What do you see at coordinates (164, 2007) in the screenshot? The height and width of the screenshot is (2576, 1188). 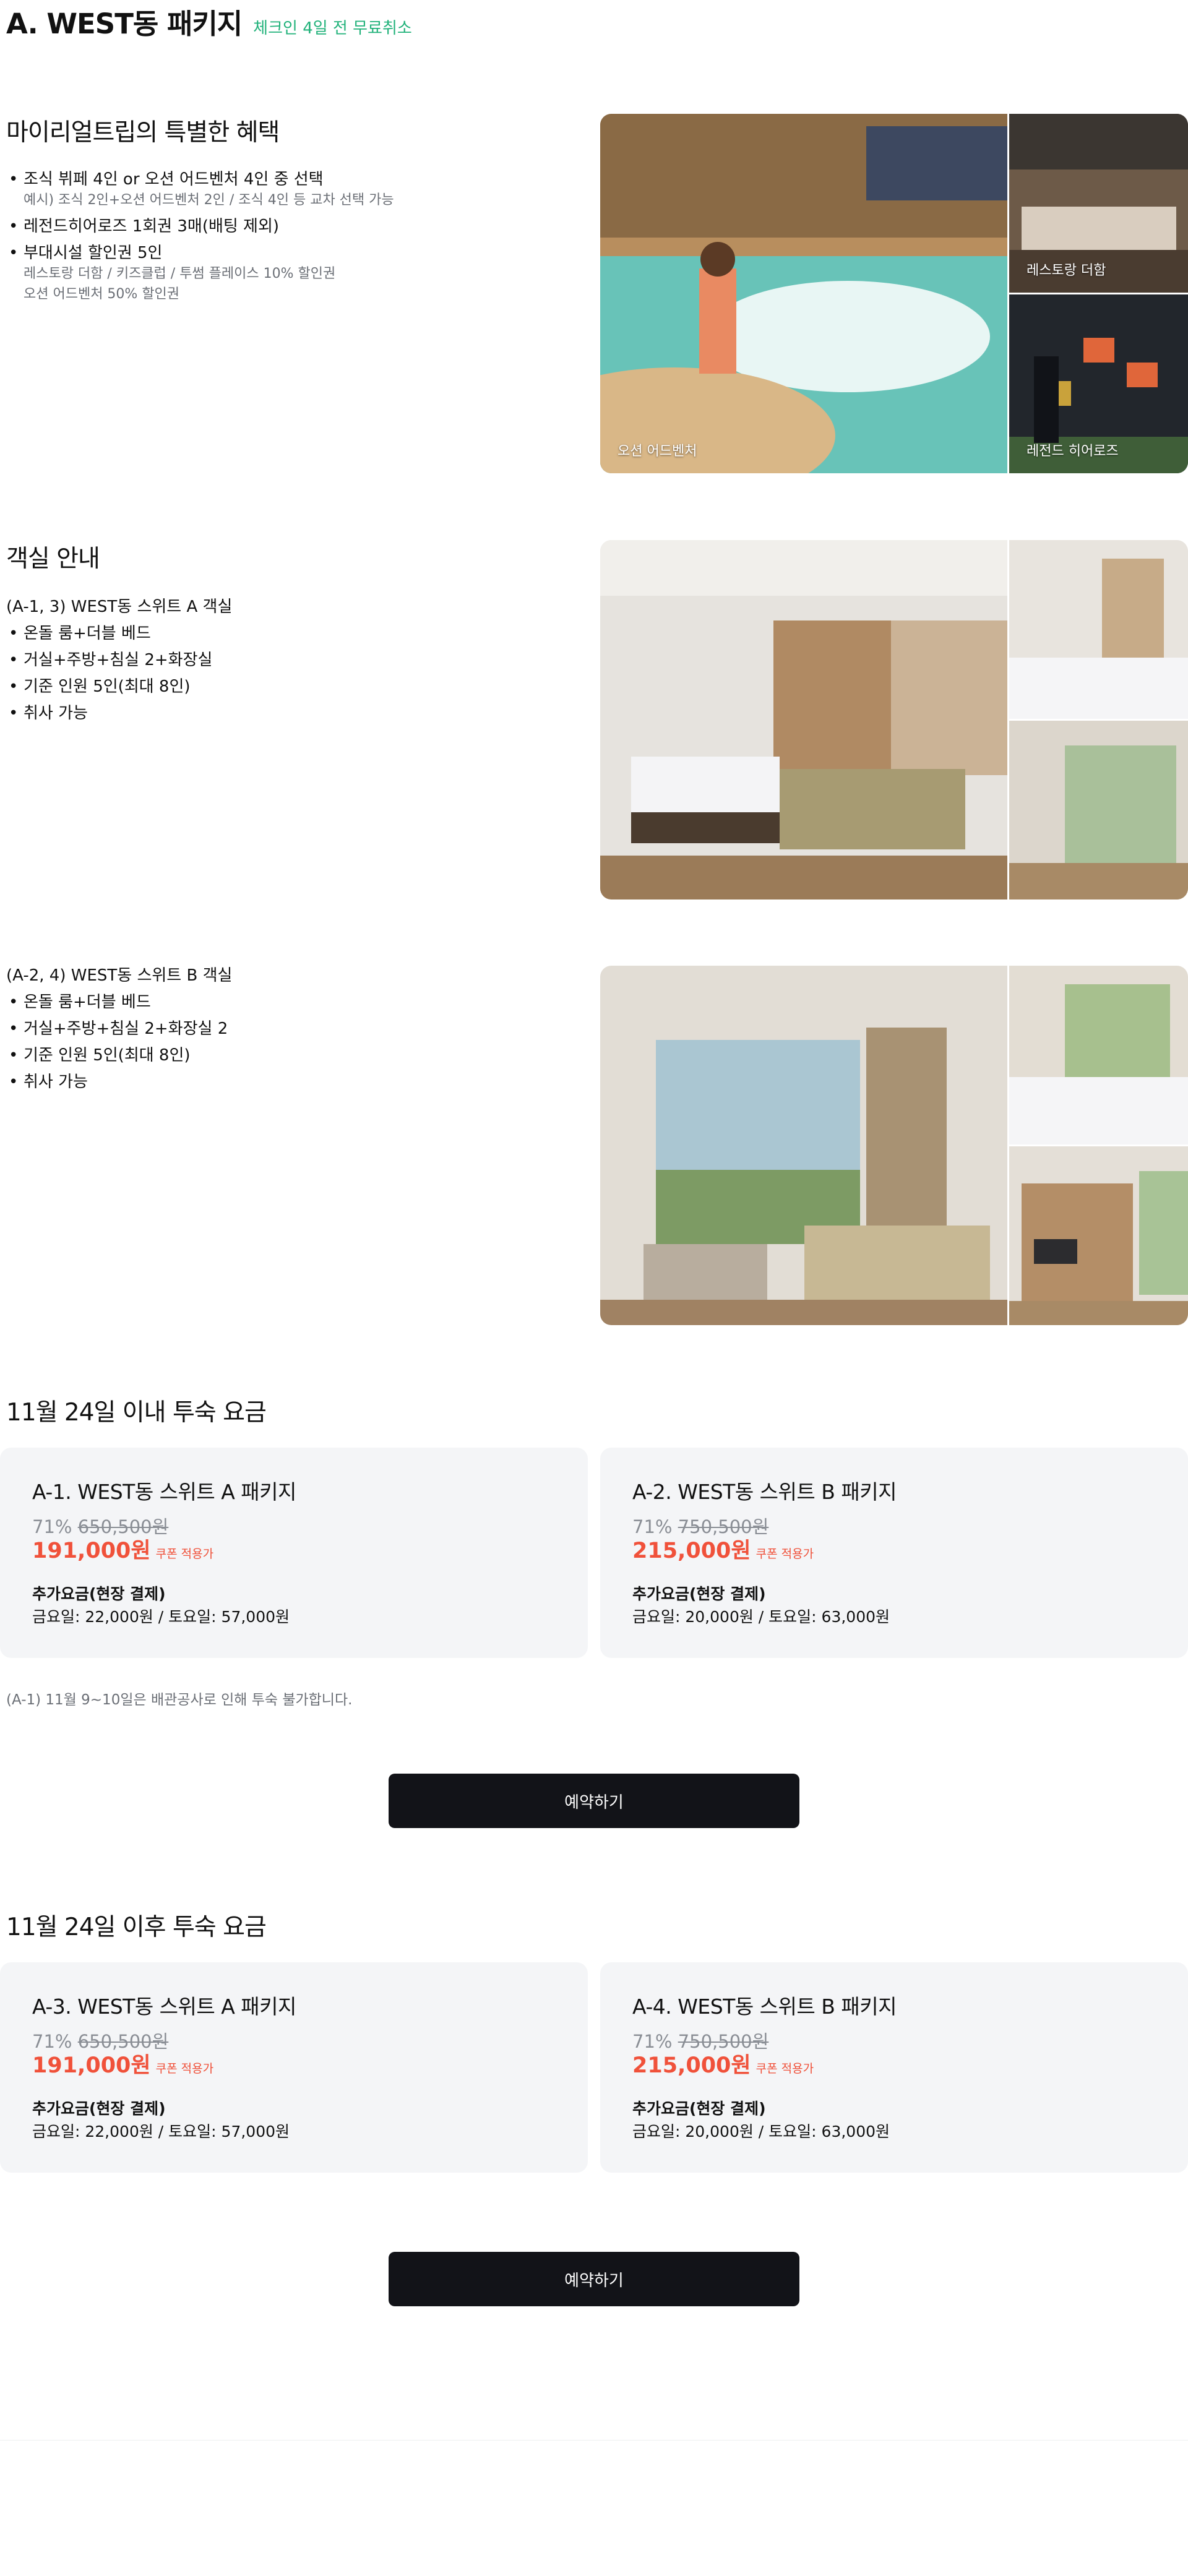 I see `package-title: A-3. WEST동 스위트 A 패키지` at bounding box center [164, 2007].